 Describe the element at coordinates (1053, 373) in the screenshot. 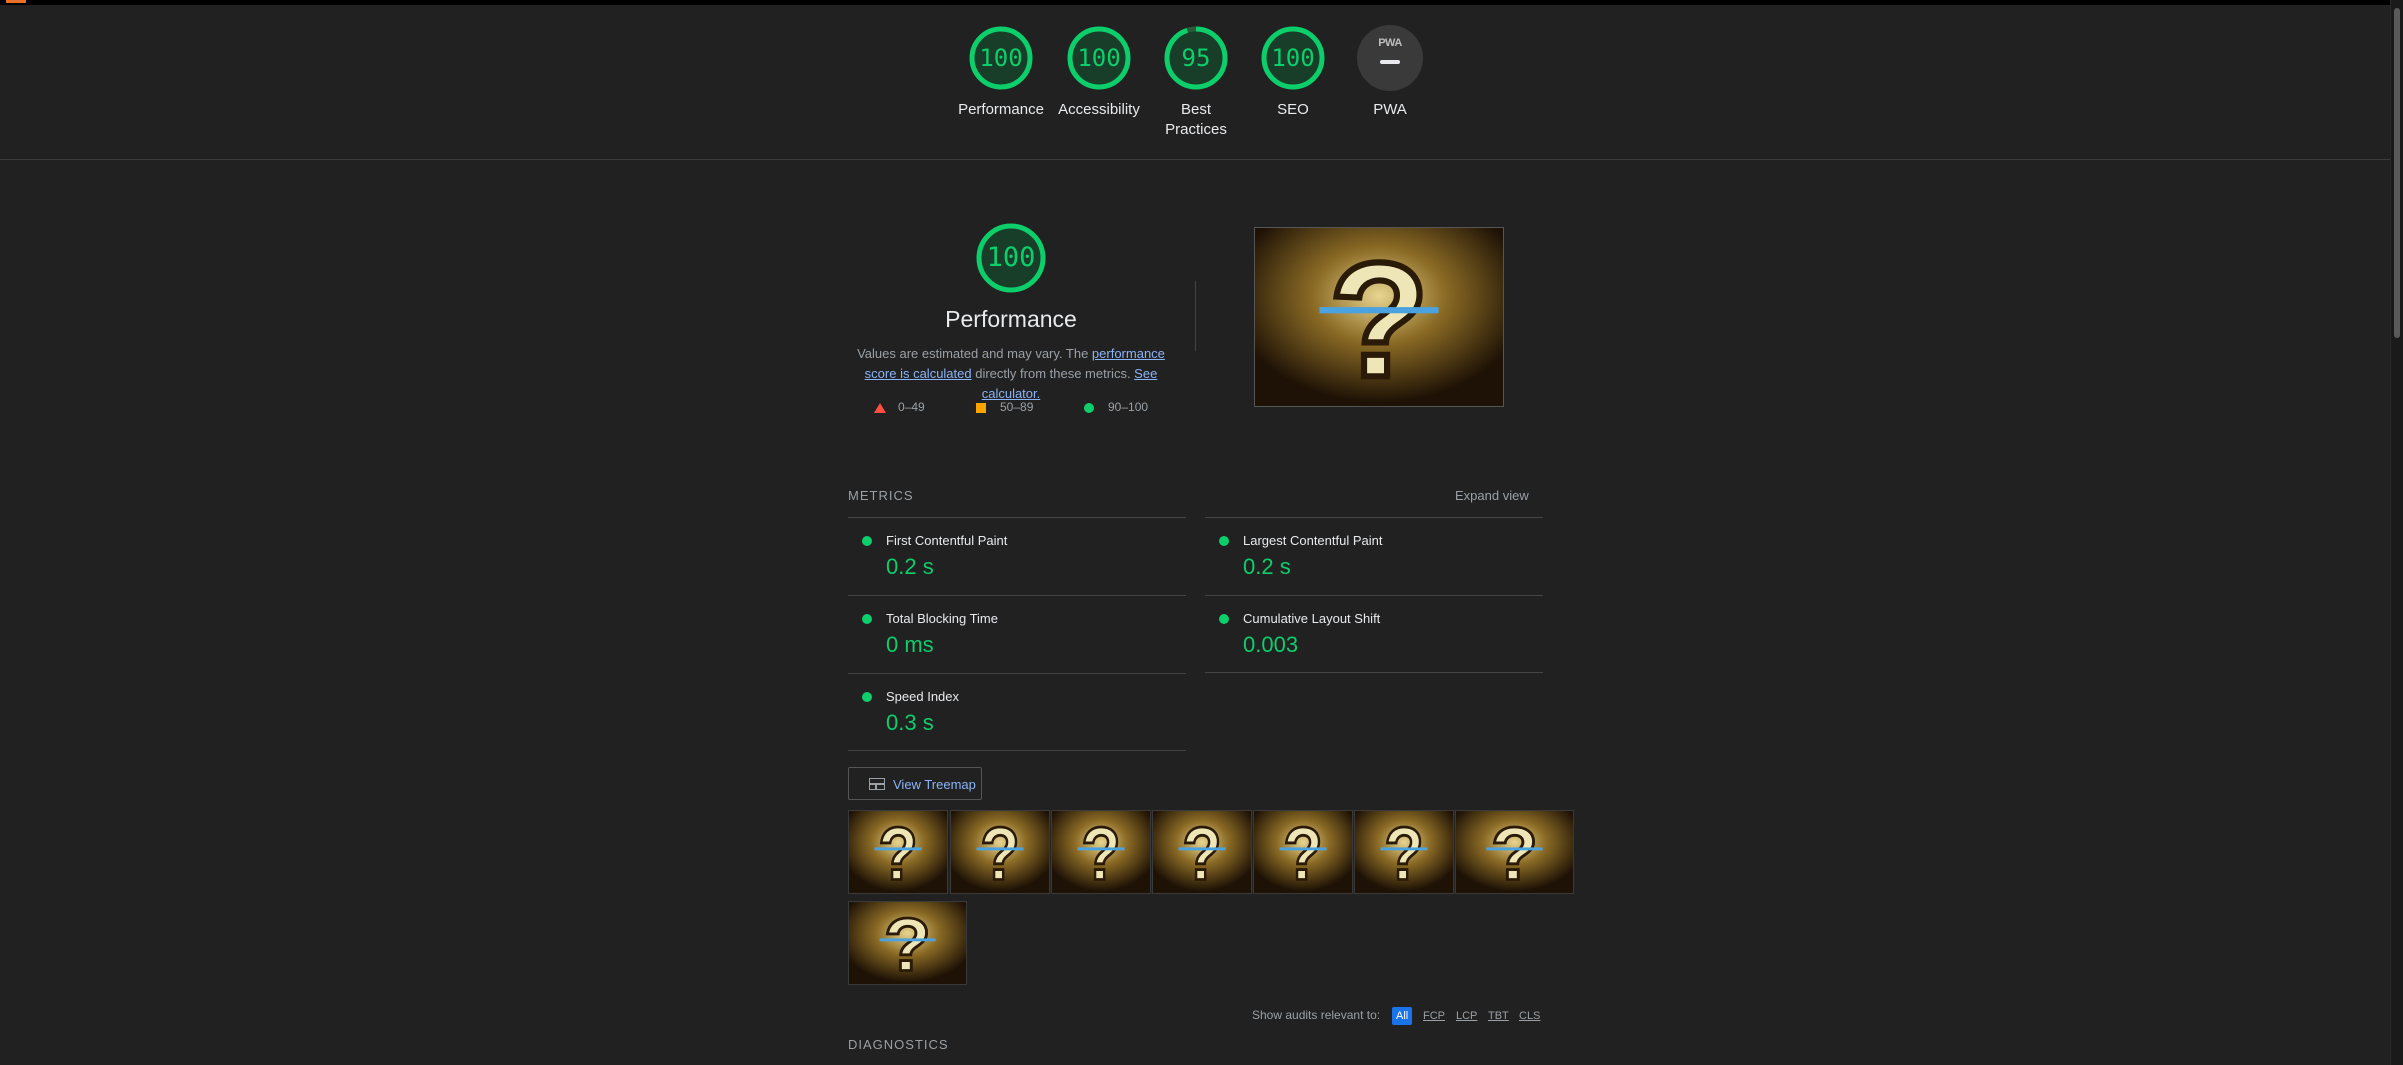

I see `desc-text: directly from these metrics.` at that location.